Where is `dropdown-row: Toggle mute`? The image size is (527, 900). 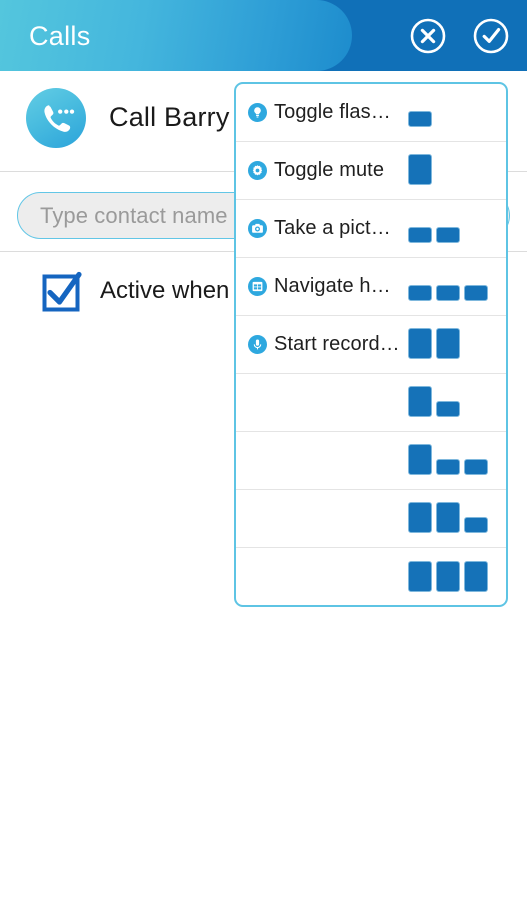
dropdown-row: Toggle mute is located at coordinates (371, 171).